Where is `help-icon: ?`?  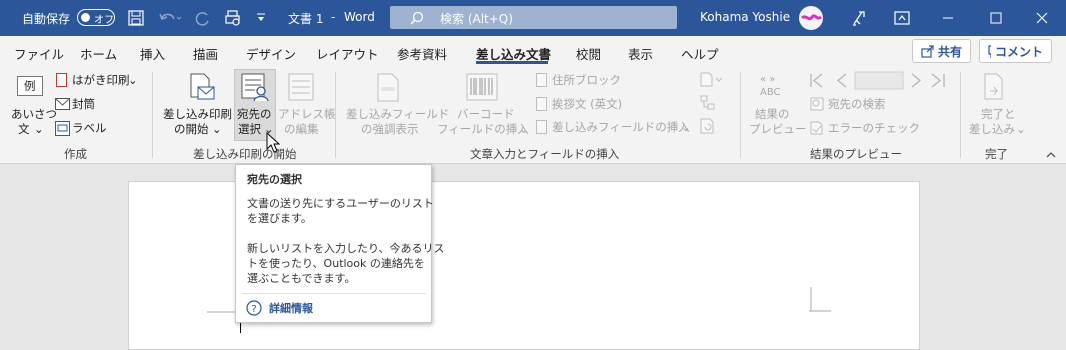
help-icon: ? is located at coordinates (254, 308).